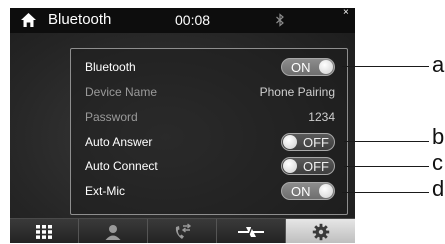 The image size is (445, 244). I want to click on setting-label-password: Password, so click(111, 117).